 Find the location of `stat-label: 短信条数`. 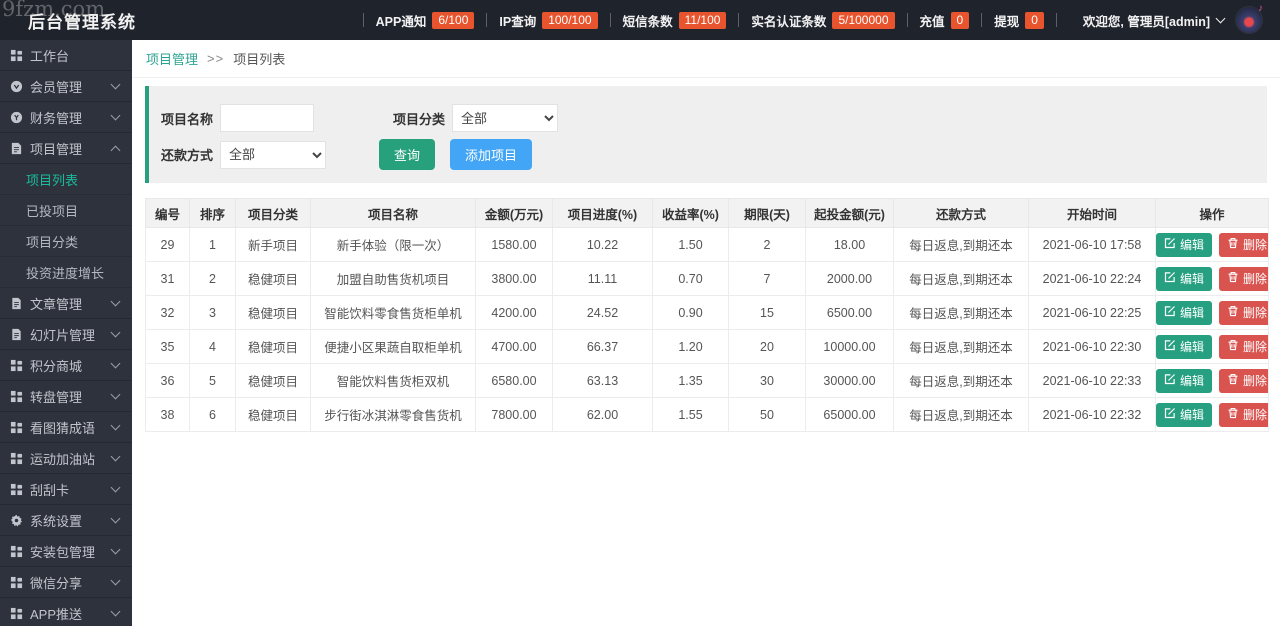

stat-label: 短信条数 is located at coordinates (647, 21).